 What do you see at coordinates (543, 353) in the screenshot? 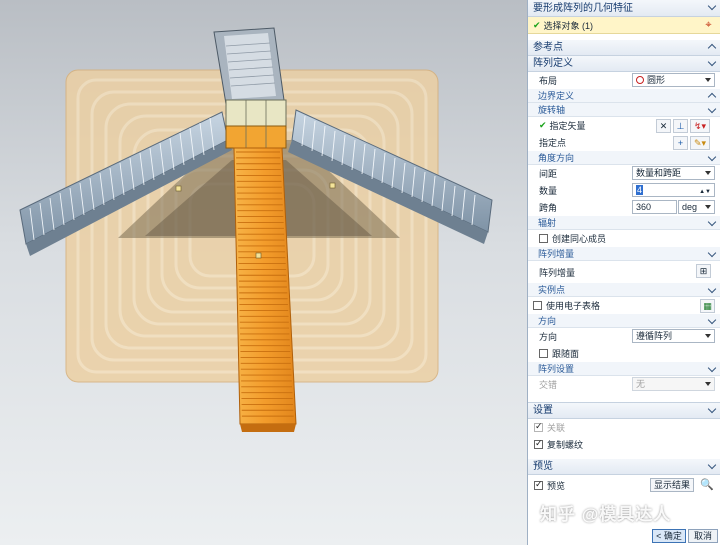
I see `follow-face-checkbox` at bounding box center [543, 353].